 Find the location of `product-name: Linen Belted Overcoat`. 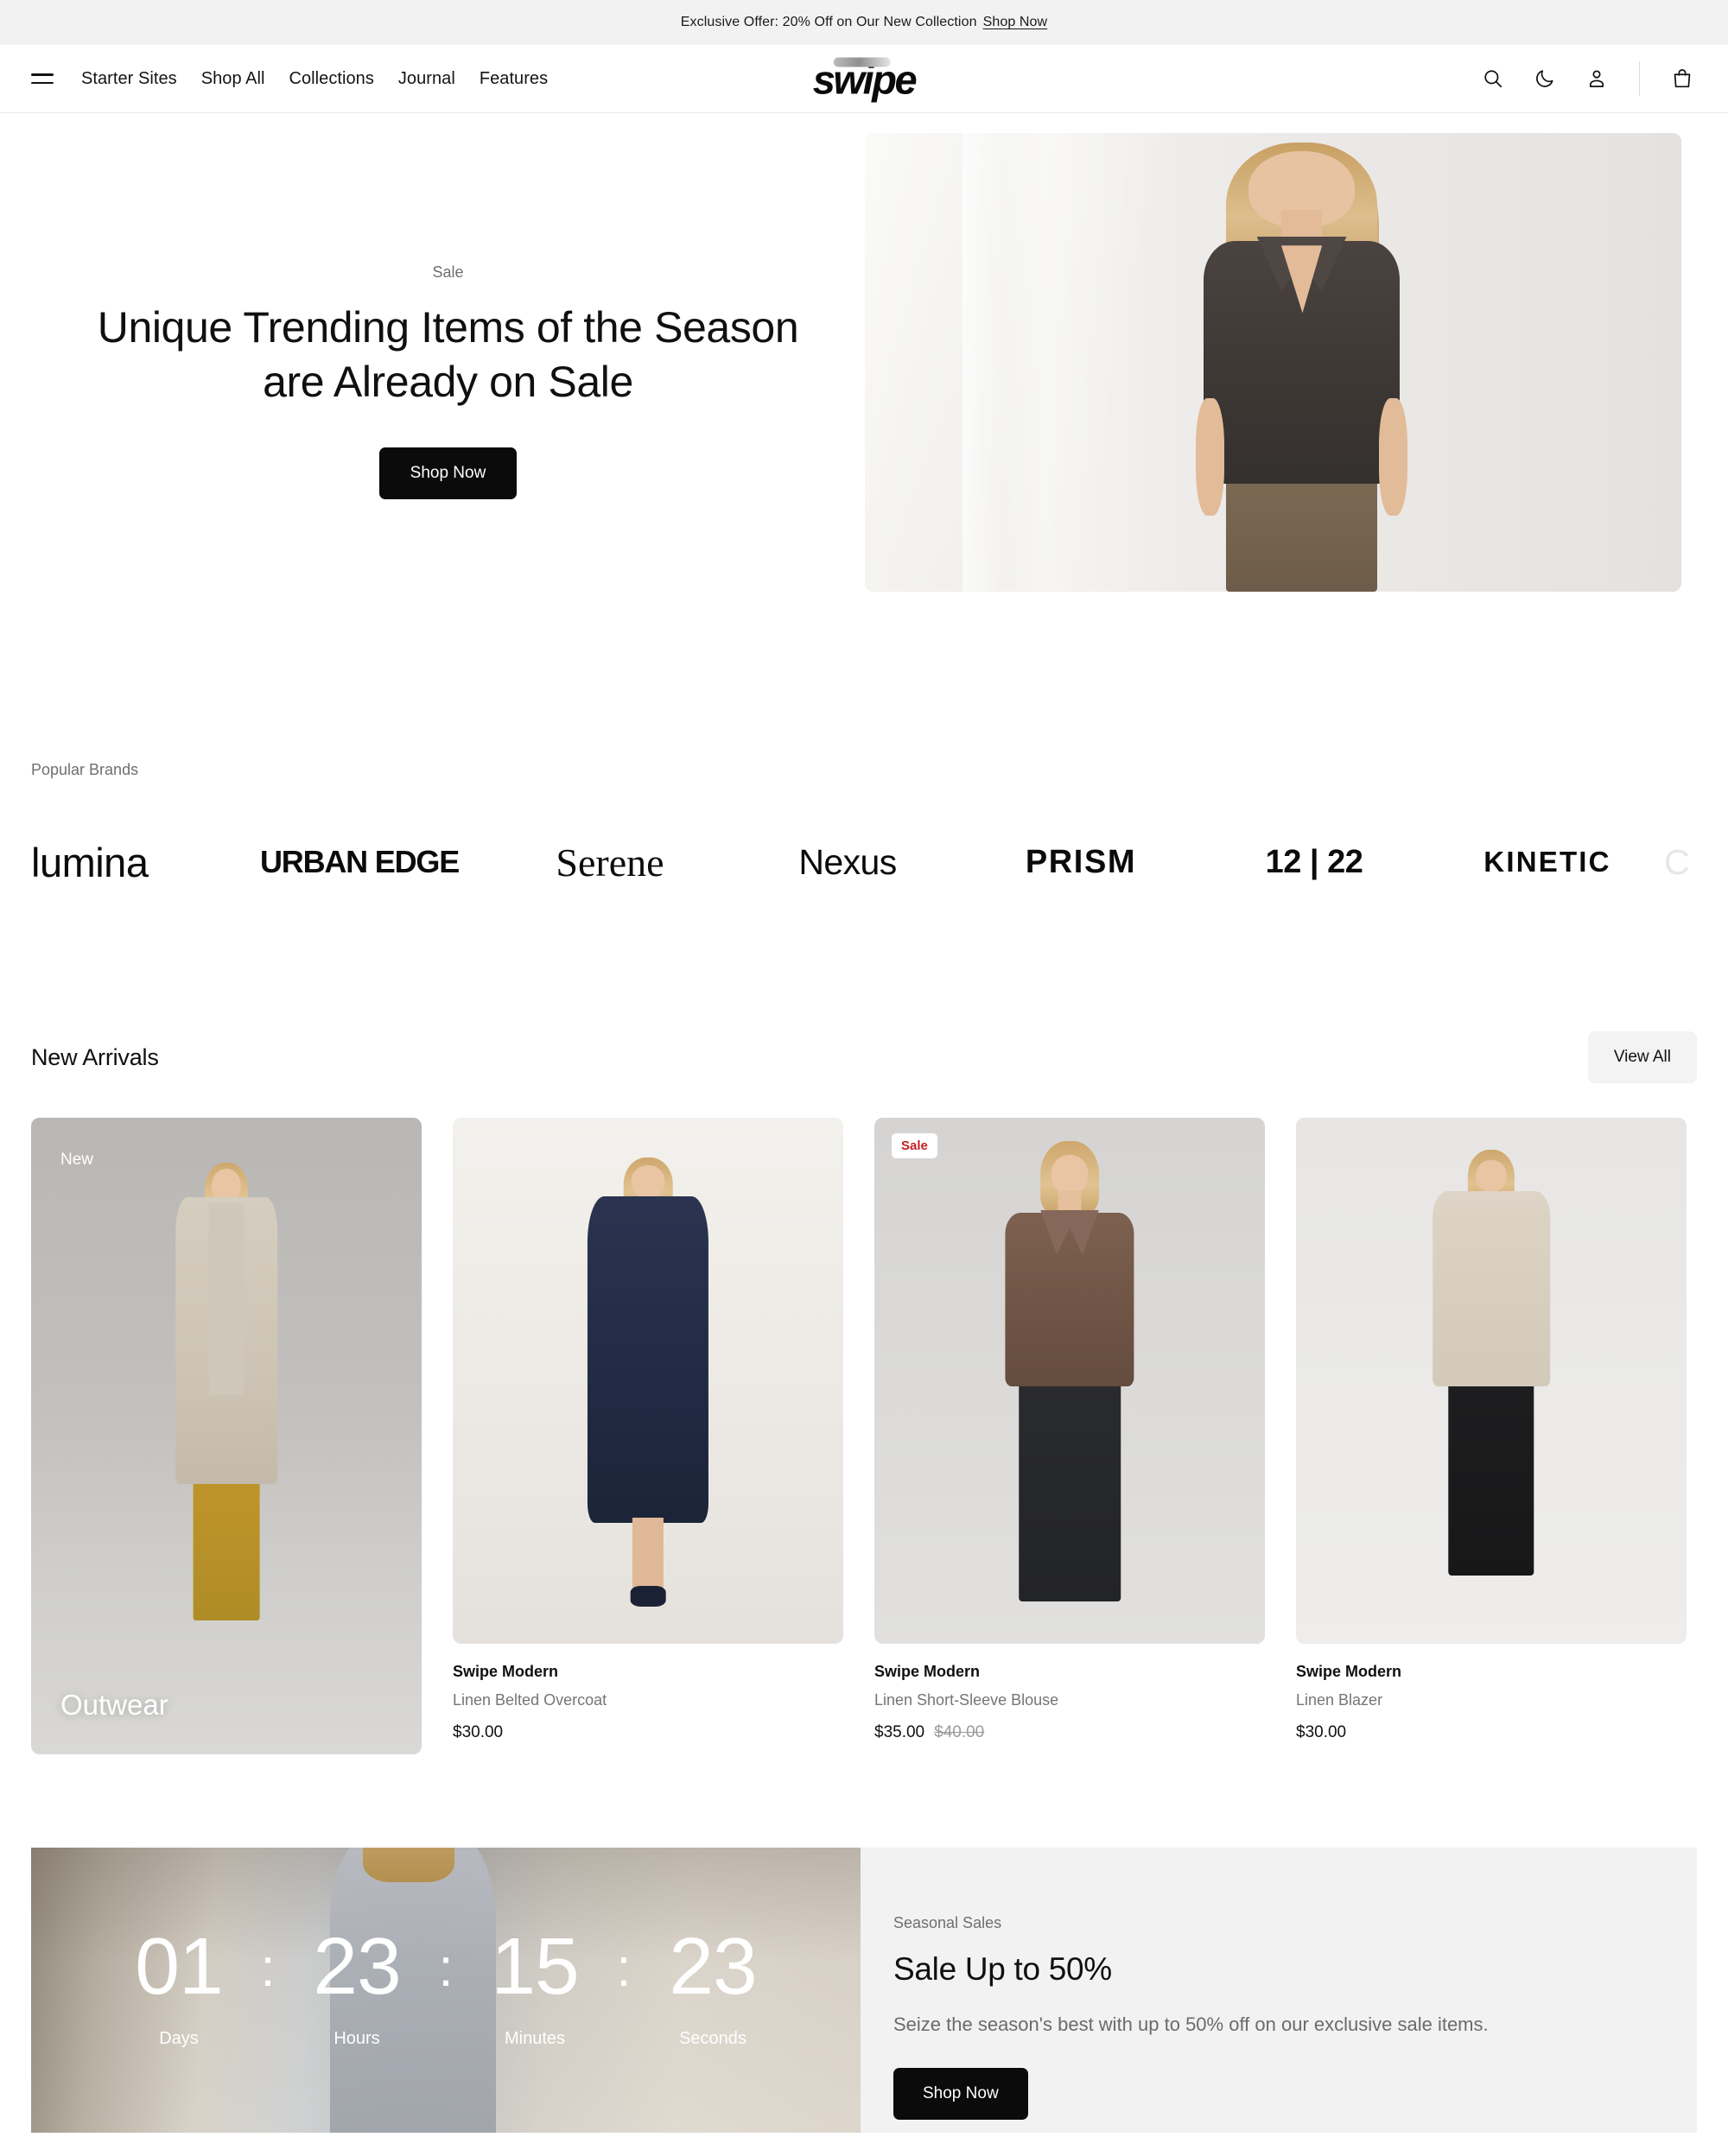

product-name: Linen Belted Overcoat is located at coordinates (648, 1700).